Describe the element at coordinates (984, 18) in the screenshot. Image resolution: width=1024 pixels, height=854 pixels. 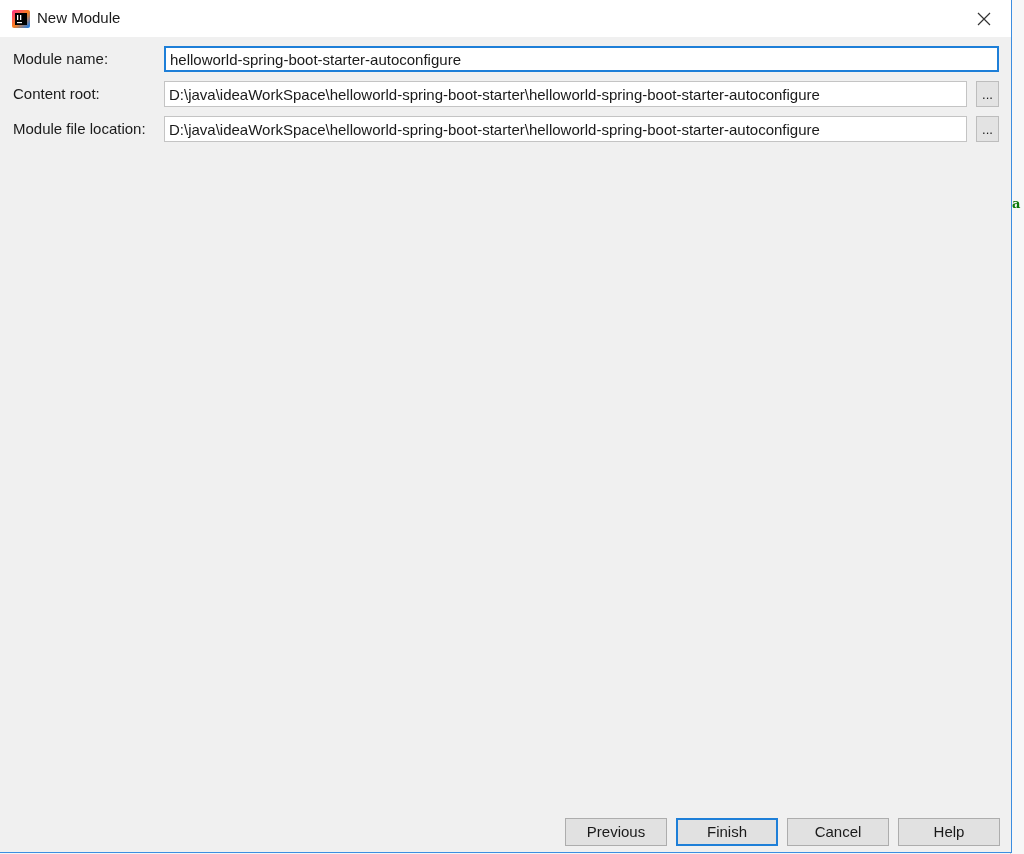
I see `close-icon` at that location.